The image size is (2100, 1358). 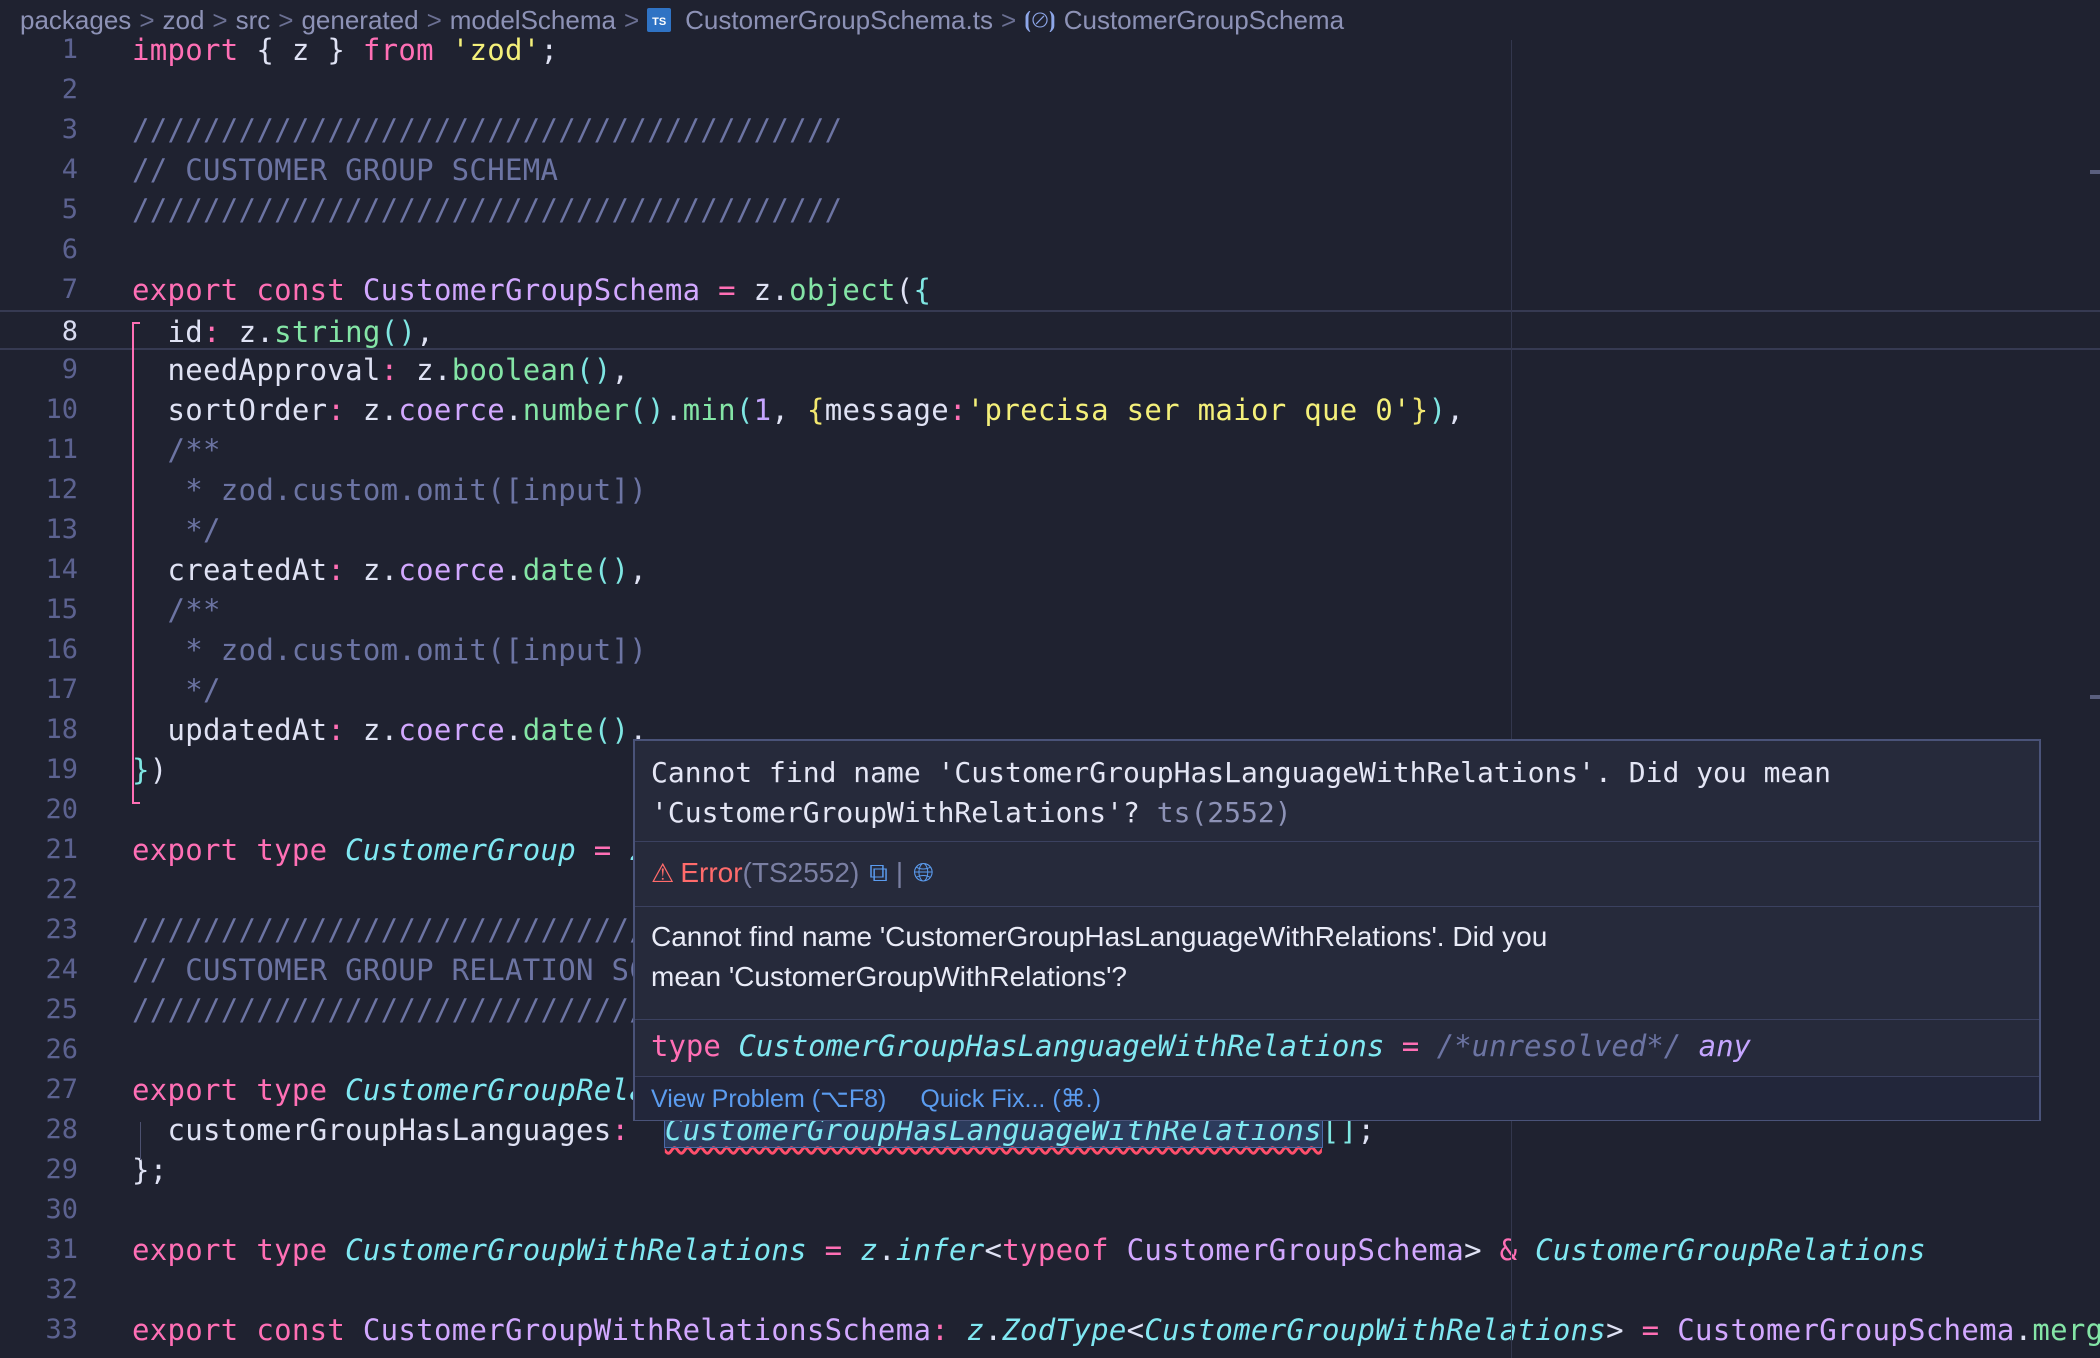 What do you see at coordinates (61, 1289) in the screenshot?
I see `line-number: 32` at bounding box center [61, 1289].